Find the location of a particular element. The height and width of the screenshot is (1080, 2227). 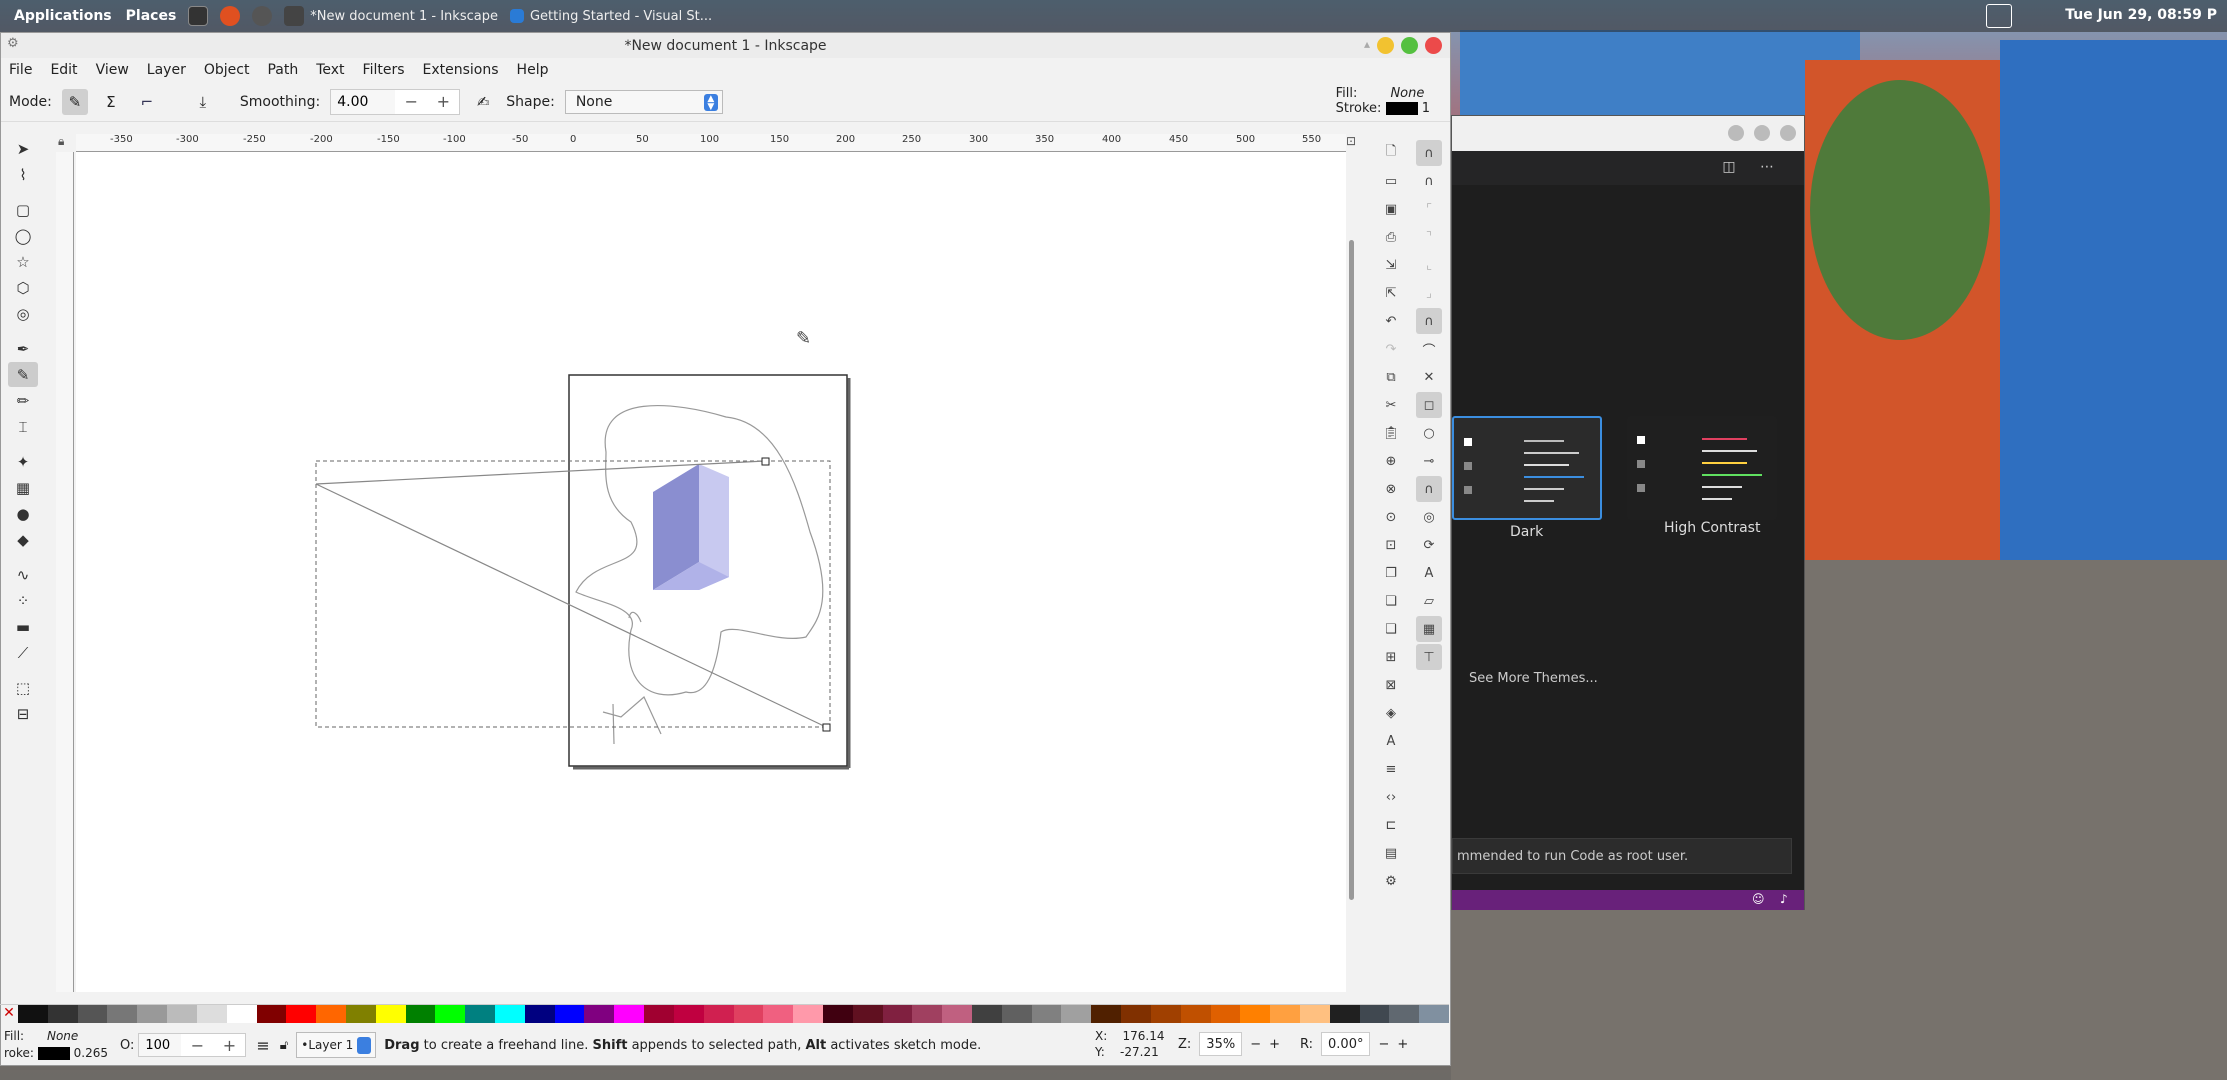

snap-path-icon: ⌒ is located at coordinates (1429, 349).